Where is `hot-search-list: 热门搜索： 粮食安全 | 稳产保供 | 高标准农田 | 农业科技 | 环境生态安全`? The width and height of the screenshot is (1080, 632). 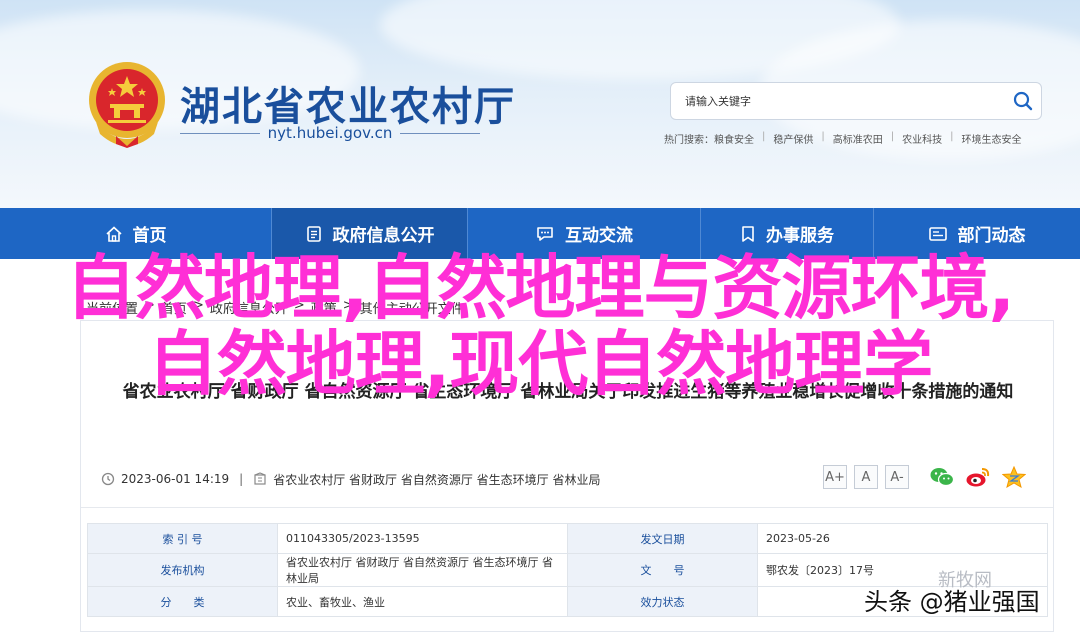 hot-search-list: 热门搜索： 粮食安全 | 稳产保供 | 高标准农田 | 农业科技 | 环境生态安全 is located at coordinates (843, 138).